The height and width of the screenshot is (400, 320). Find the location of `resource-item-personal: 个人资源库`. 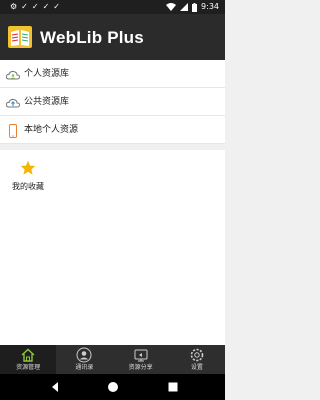

resource-item-personal: 个人资源库 is located at coordinates (112, 75).